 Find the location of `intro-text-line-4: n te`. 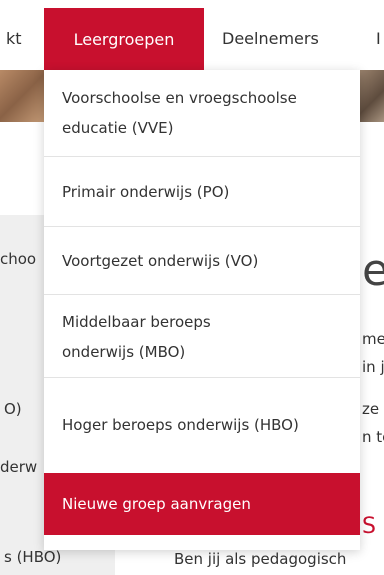

intro-text-line-4: n te is located at coordinates (373, 437).